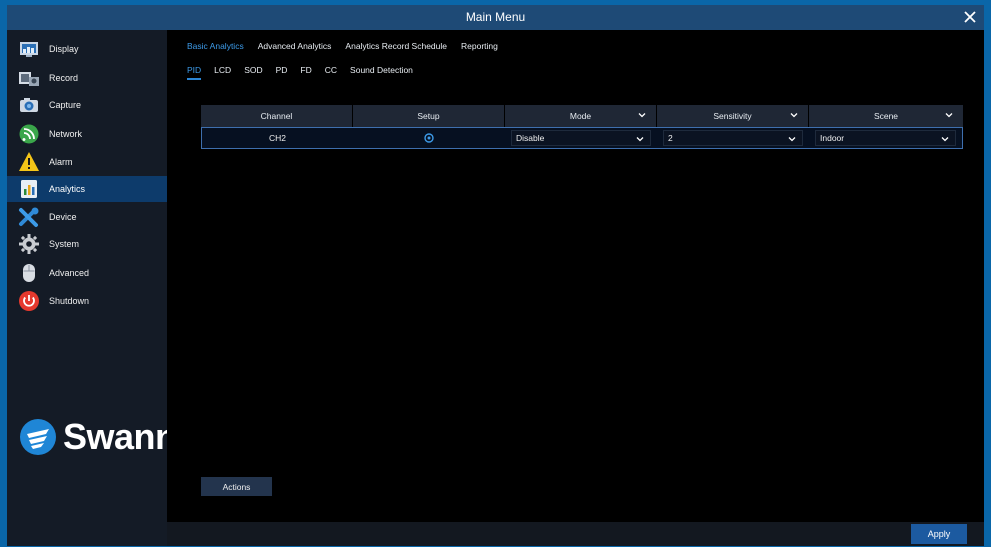 Image resolution: width=991 pixels, height=547 pixels. What do you see at coordinates (87, 217) in the screenshot?
I see `sidebar-item-device: Device` at bounding box center [87, 217].